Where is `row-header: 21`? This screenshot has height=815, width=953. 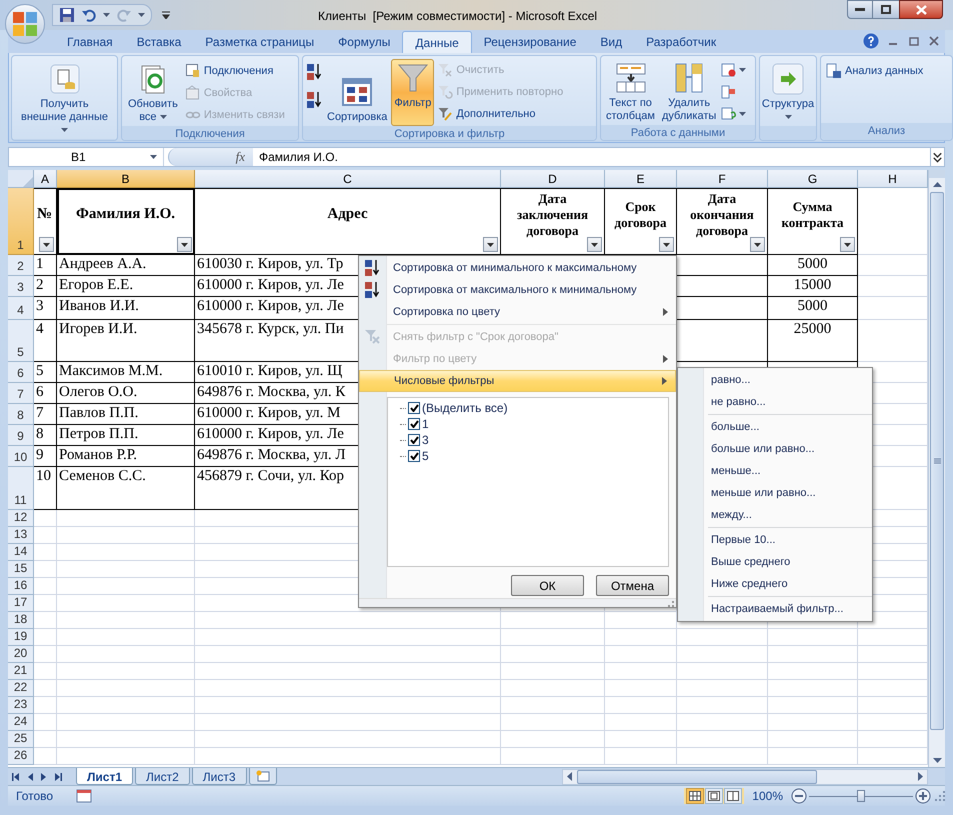 row-header: 21 is located at coordinates (21, 671).